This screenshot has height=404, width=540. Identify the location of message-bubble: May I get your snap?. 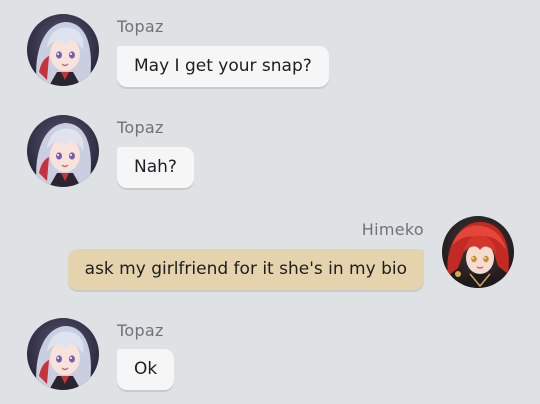
(223, 66).